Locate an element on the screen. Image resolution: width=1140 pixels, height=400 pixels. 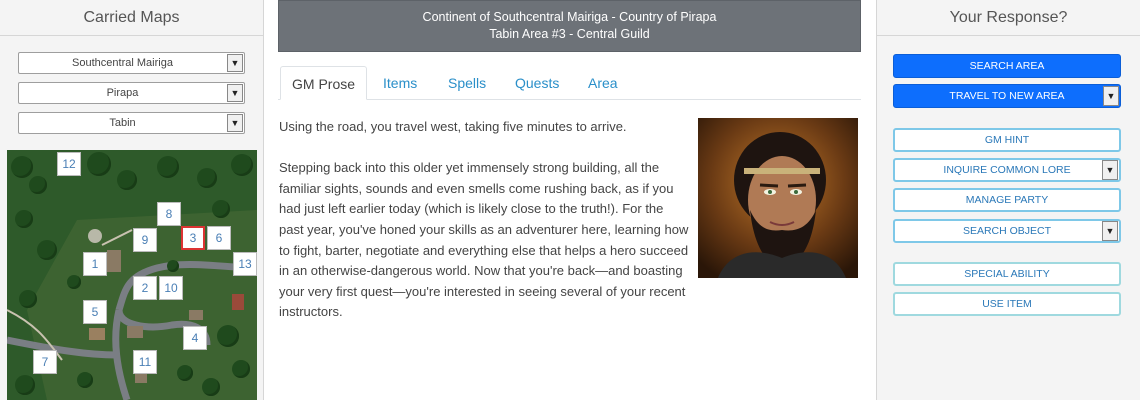
continent-select-value: Southcentral Mairiga is located at coordinates (122, 63).